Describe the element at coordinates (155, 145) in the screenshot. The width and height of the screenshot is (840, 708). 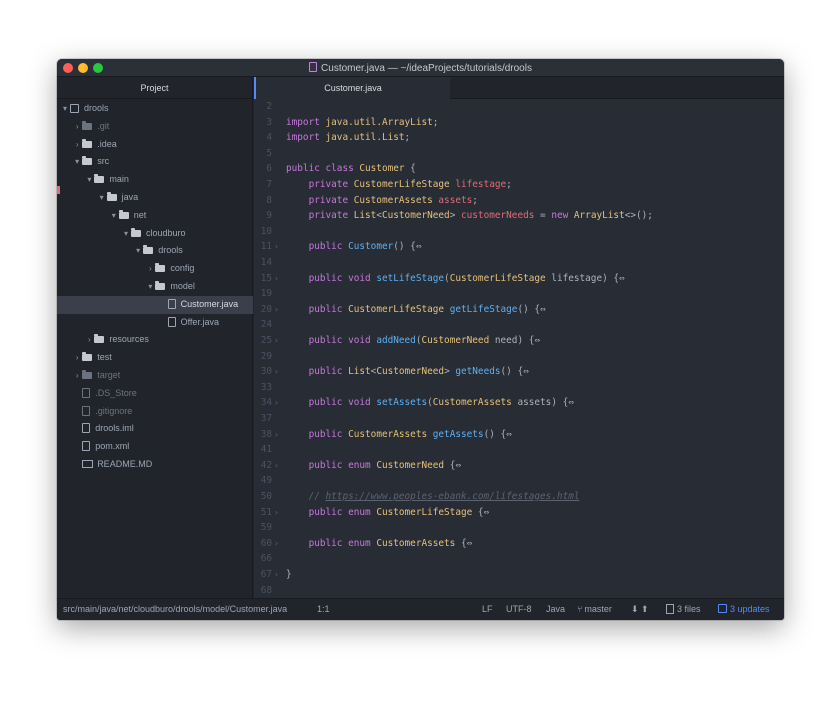
I see `tree-item: › .idea` at that location.